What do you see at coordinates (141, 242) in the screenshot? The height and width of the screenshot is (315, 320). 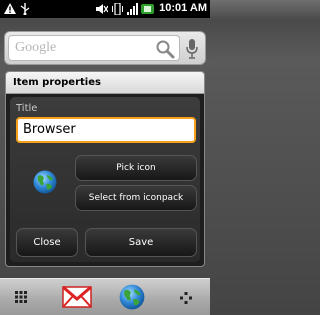 I see `save-button: Save` at bounding box center [141, 242].